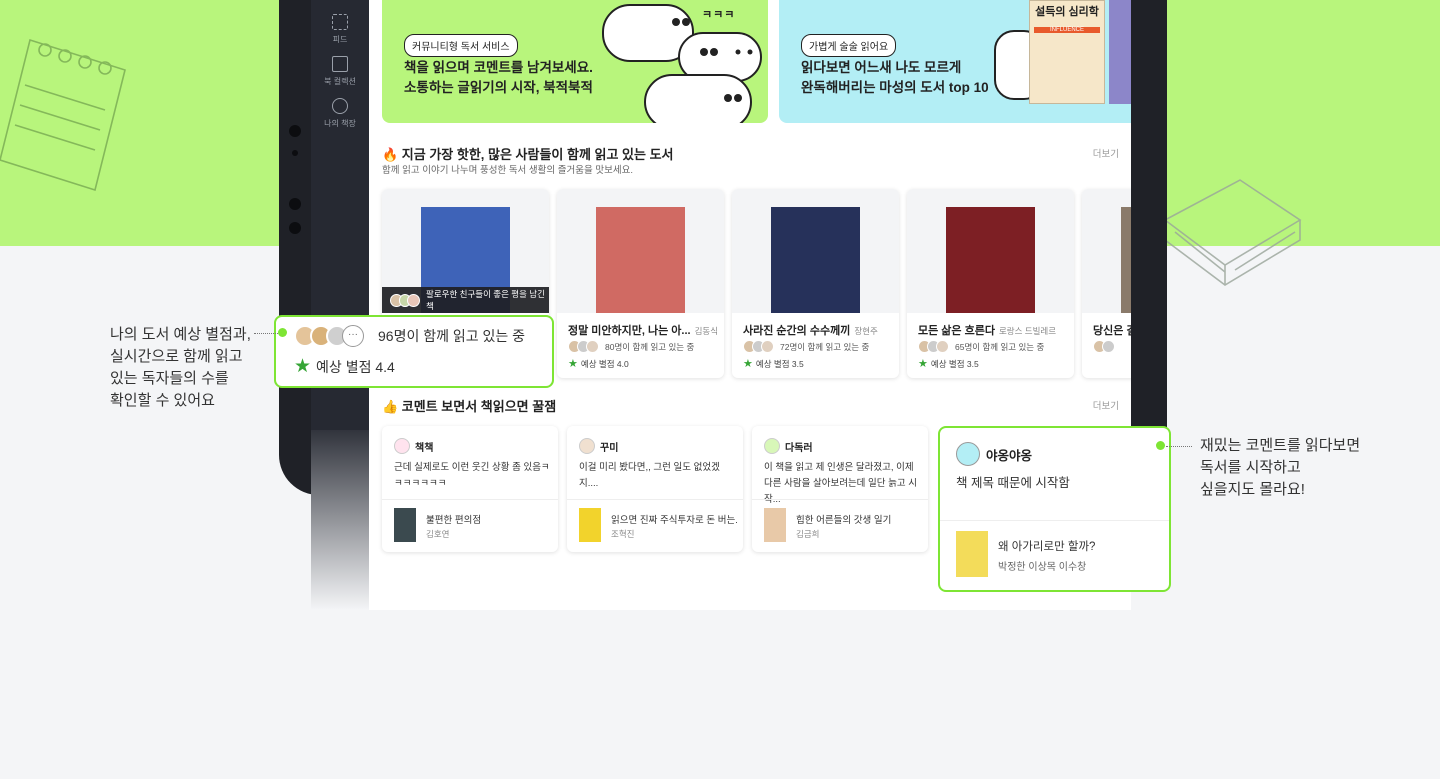 Image resolution: width=1440 pixels, height=779 pixels. What do you see at coordinates (712, 60) in the screenshot?
I see `face-eyes-icon` at bounding box center [712, 60].